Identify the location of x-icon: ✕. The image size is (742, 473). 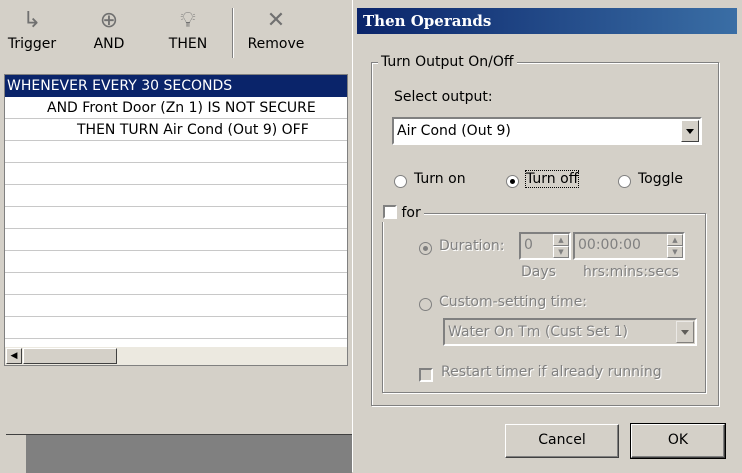
(276, 20).